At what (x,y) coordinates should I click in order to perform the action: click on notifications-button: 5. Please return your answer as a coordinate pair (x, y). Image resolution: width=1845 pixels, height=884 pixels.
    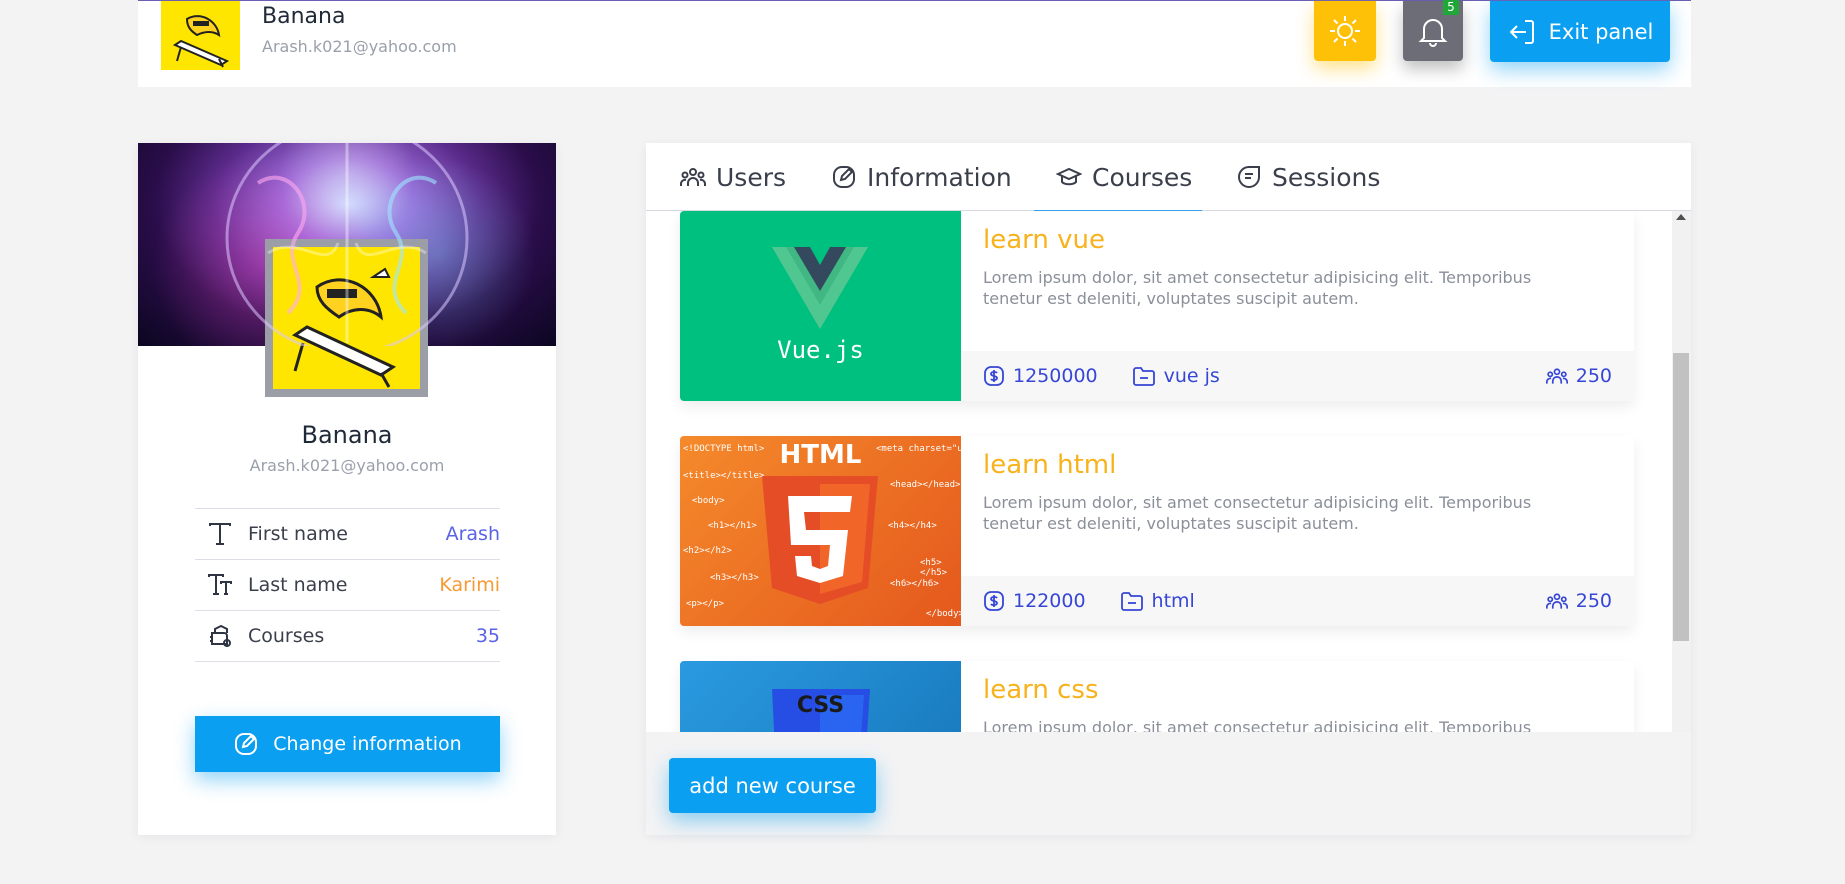
    Looking at the image, I should click on (1433, 30).